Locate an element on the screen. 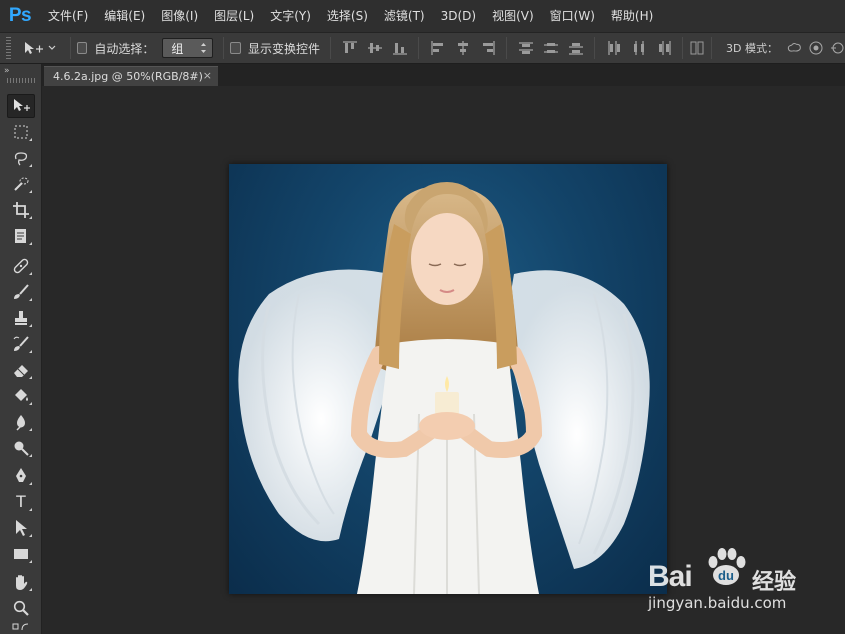 The image size is (845, 634). lasso-tool is located at coordinates (21, 158).